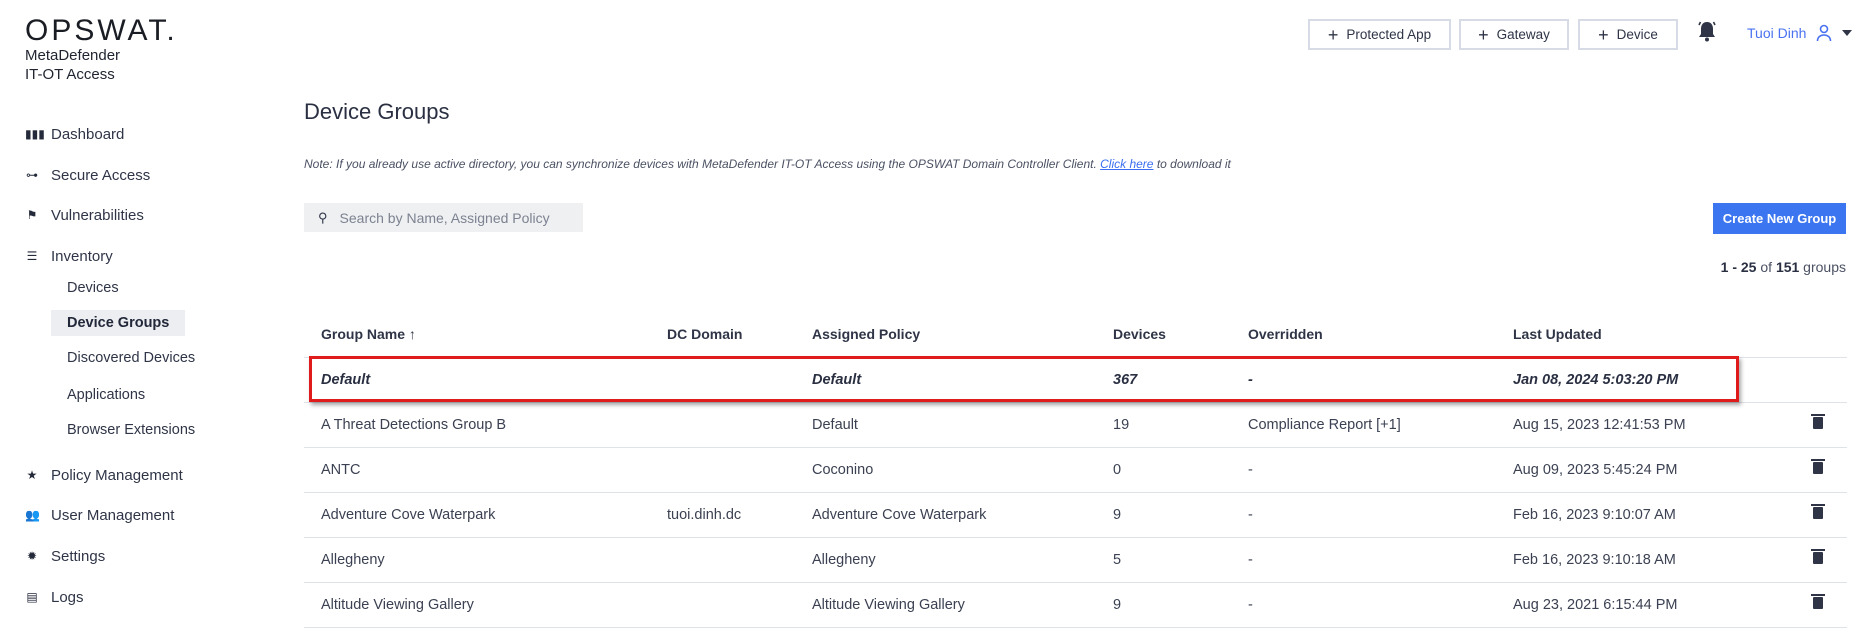  I want to click on cell-assigned-policy: Default, so click(945, 424).